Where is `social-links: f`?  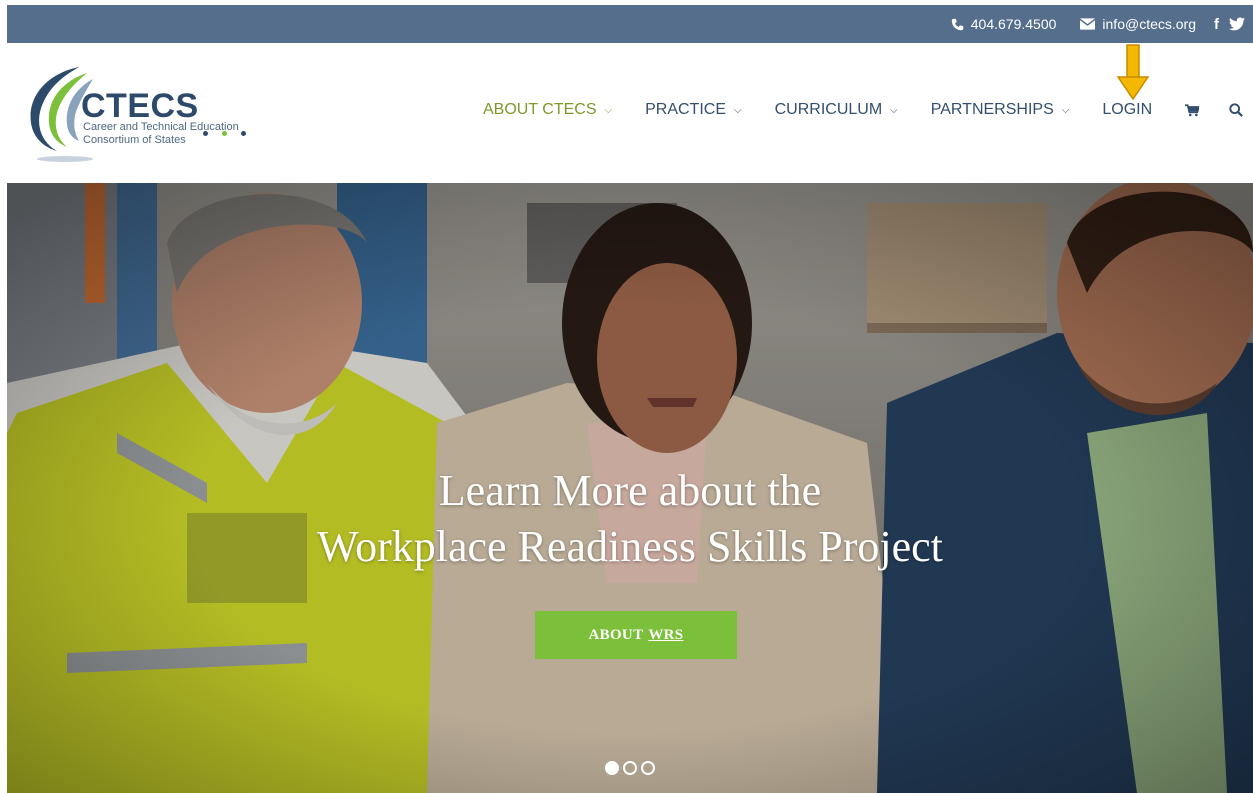
social-links: f is located at coordinates (1229, 24).